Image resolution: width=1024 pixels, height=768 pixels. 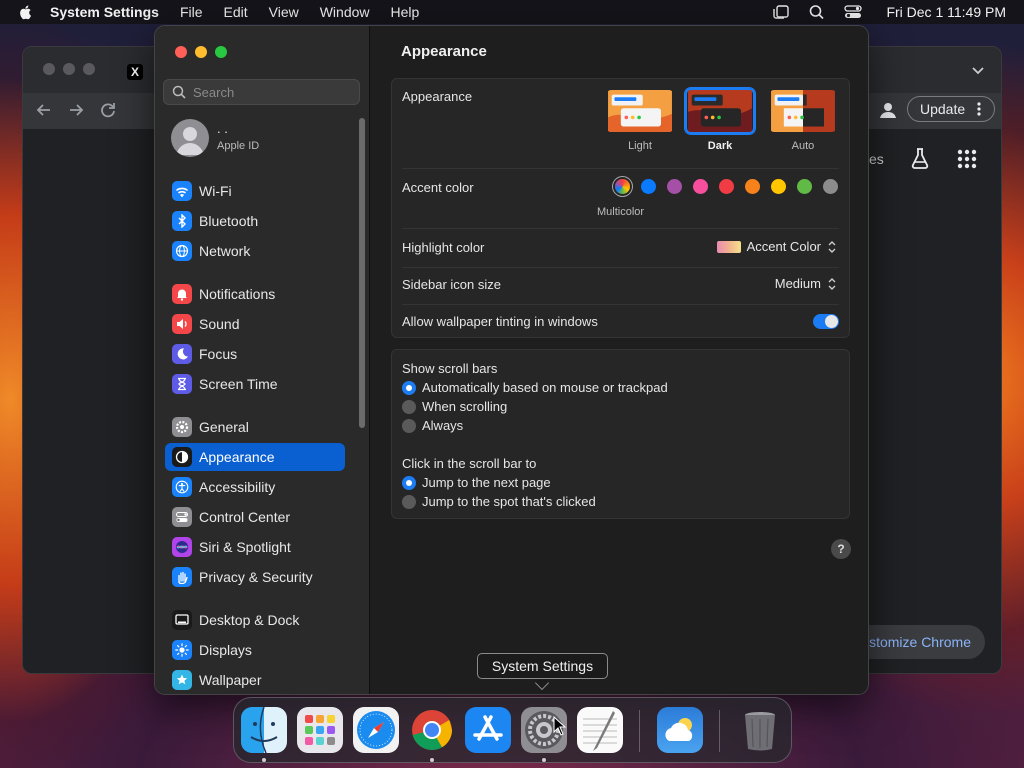 I want to click on apple-menu-icon, so click(x=26, y=12).